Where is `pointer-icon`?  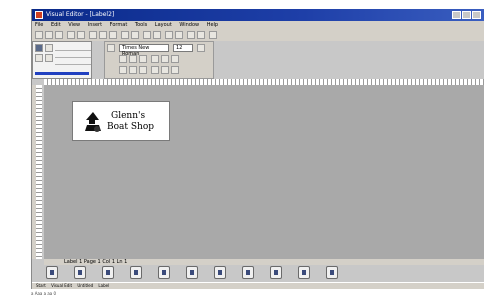
pointer-icon is located at coordinates (39, 48).